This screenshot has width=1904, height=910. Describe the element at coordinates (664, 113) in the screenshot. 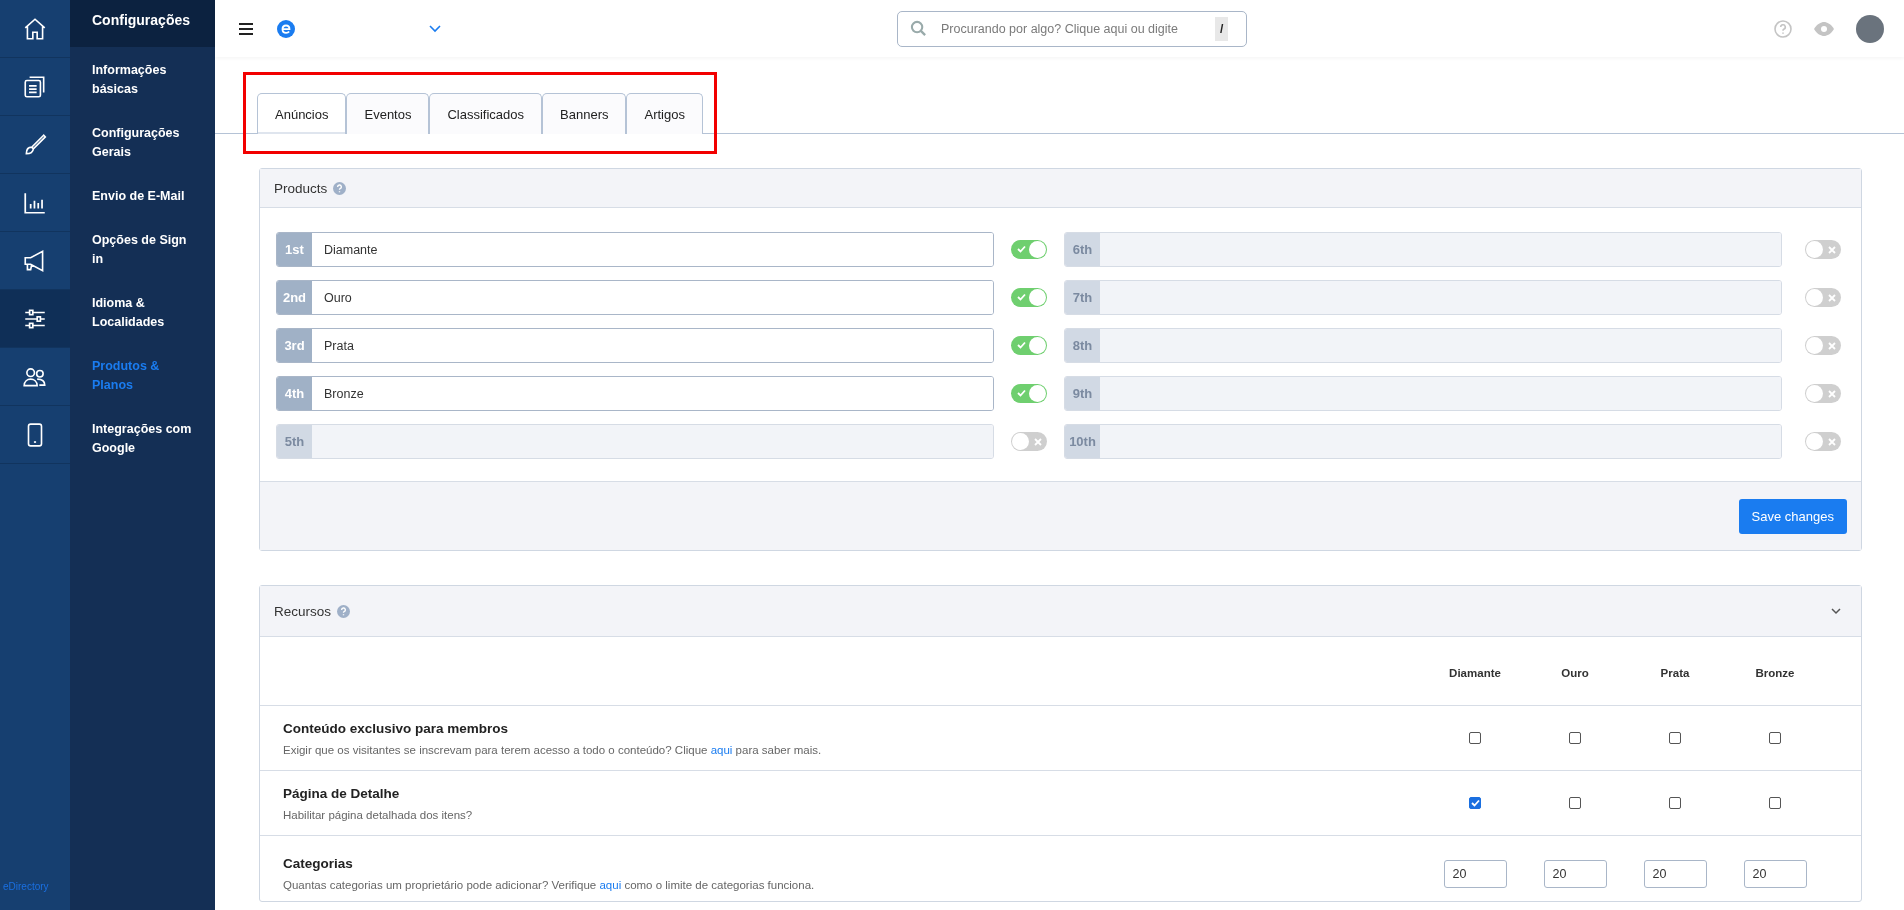

I see `tab: Artigos` at that location.